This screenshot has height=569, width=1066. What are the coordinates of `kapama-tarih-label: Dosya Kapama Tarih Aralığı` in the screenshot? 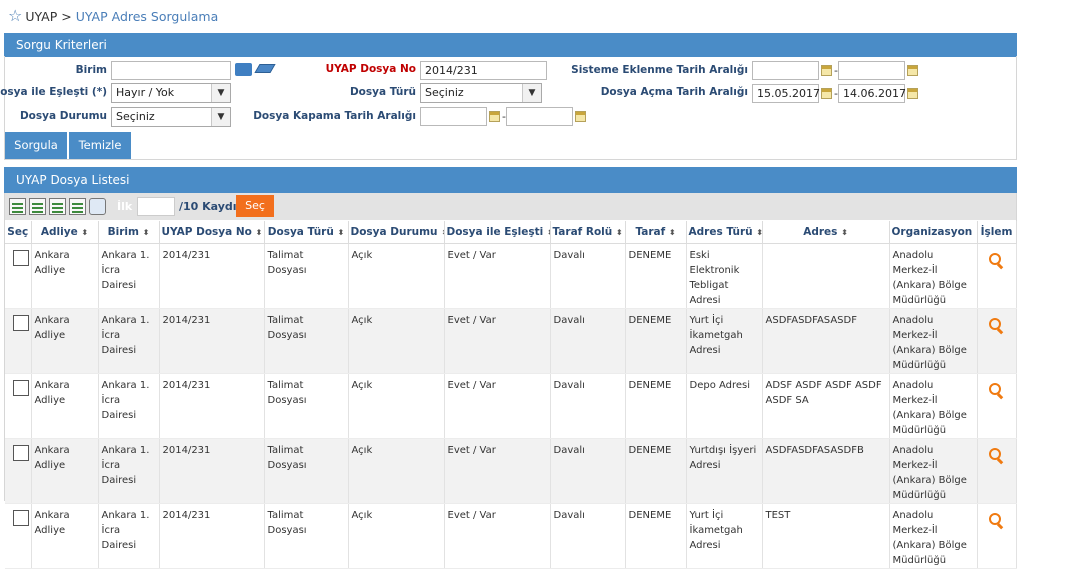 It's located at (334, 116).